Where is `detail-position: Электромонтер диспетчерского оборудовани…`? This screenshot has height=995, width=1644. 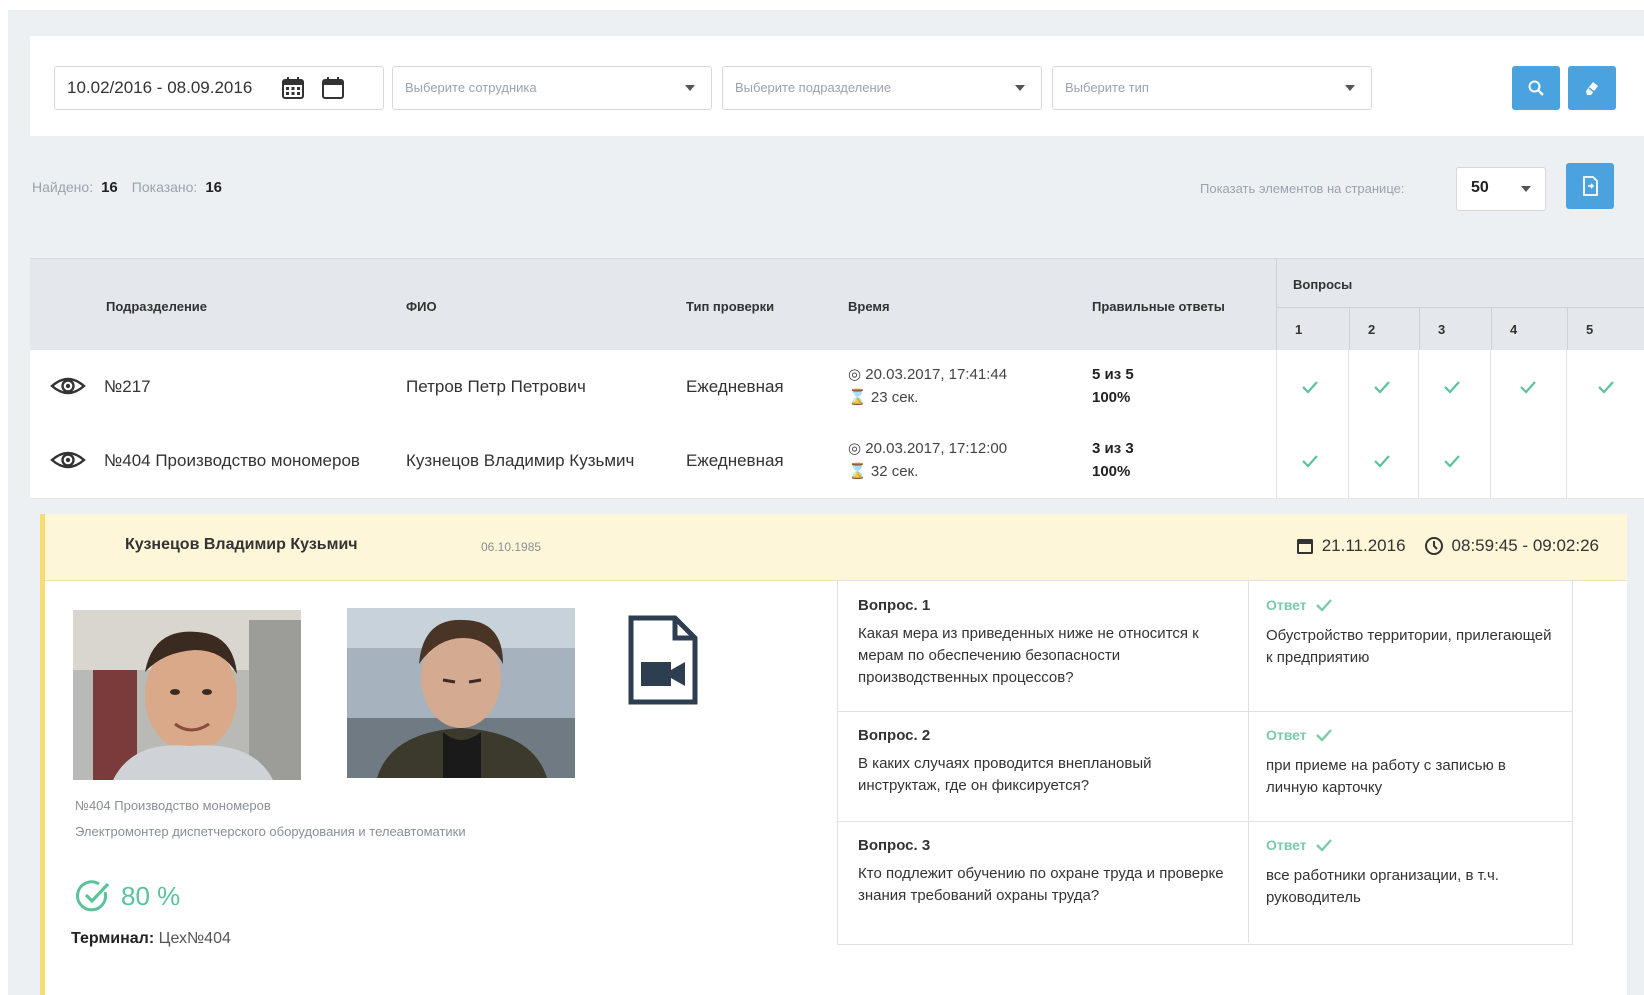 detail-position: Электромонтер диспетчерского оборудовани… is located at coordinates (270, 831).